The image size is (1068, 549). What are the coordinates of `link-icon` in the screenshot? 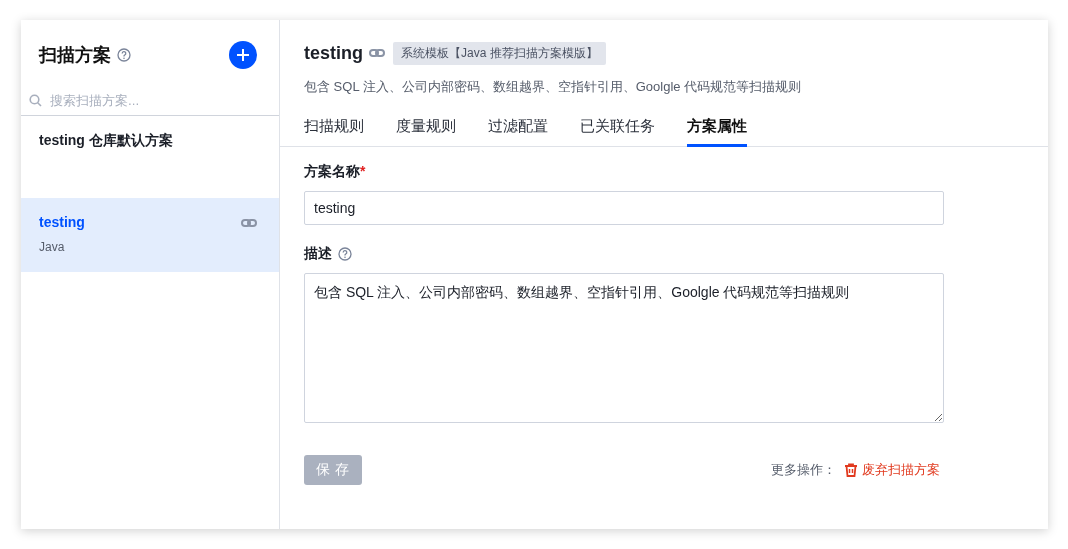 It's located at (377, 53).